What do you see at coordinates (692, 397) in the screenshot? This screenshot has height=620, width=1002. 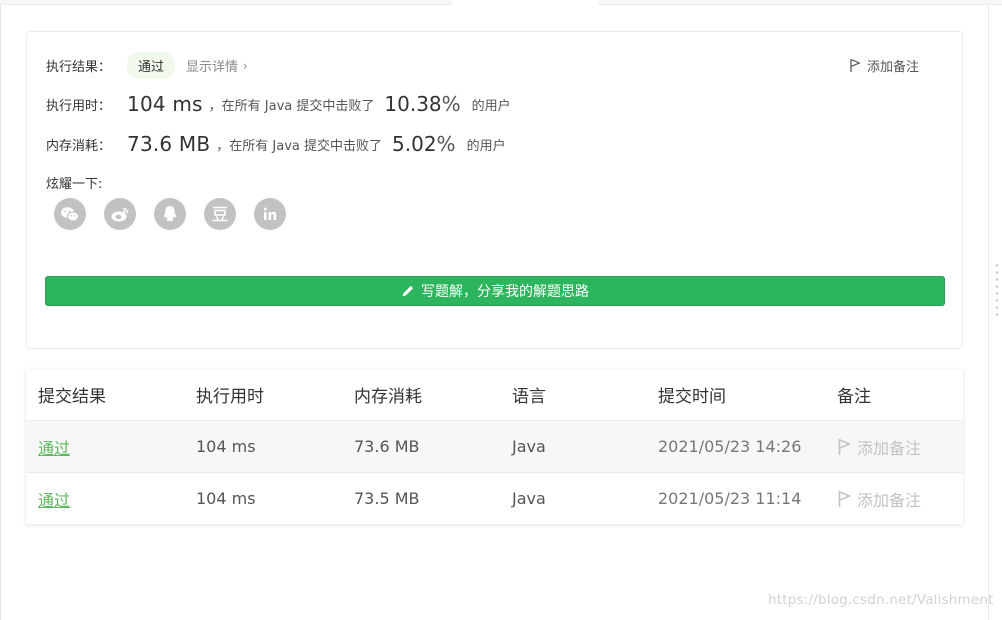 I see `header-submit-time: 提交时间` at bounding box center [692, 397].